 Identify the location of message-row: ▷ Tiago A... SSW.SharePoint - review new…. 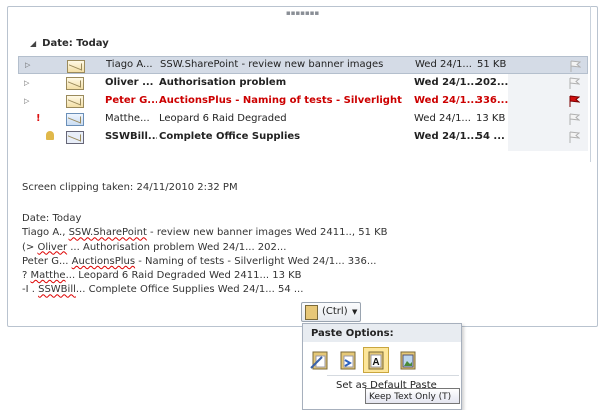
(303, 65).